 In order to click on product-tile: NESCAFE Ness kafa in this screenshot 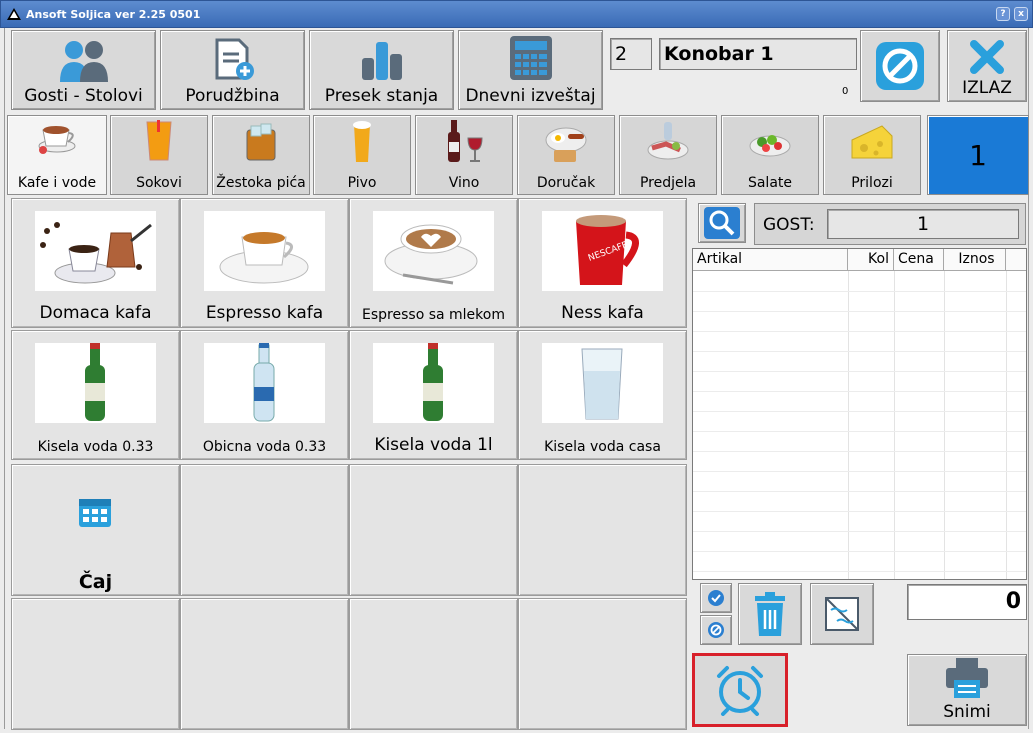, I will do `click(602, 263)`.